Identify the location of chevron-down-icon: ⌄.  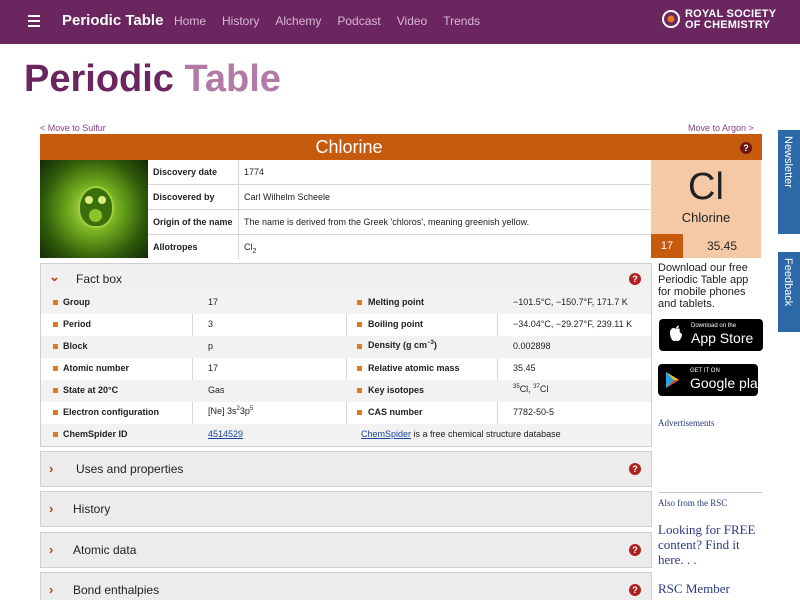
(54, 276).